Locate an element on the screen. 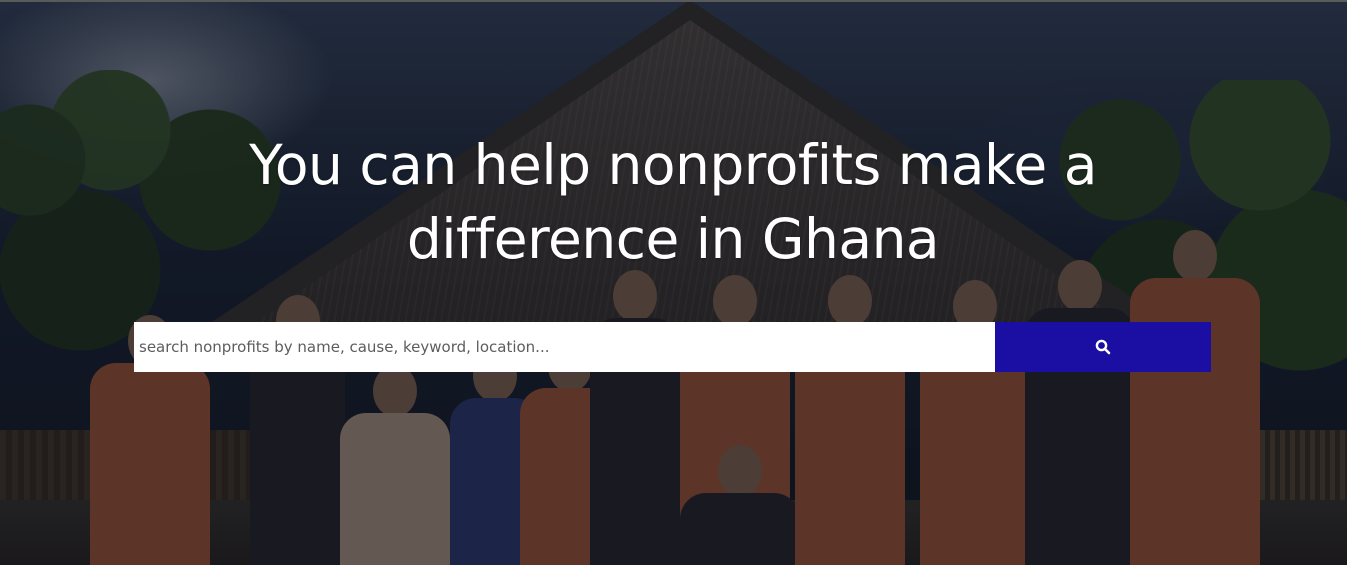  nonprofit-search-form is located at coordinates (672, 347).